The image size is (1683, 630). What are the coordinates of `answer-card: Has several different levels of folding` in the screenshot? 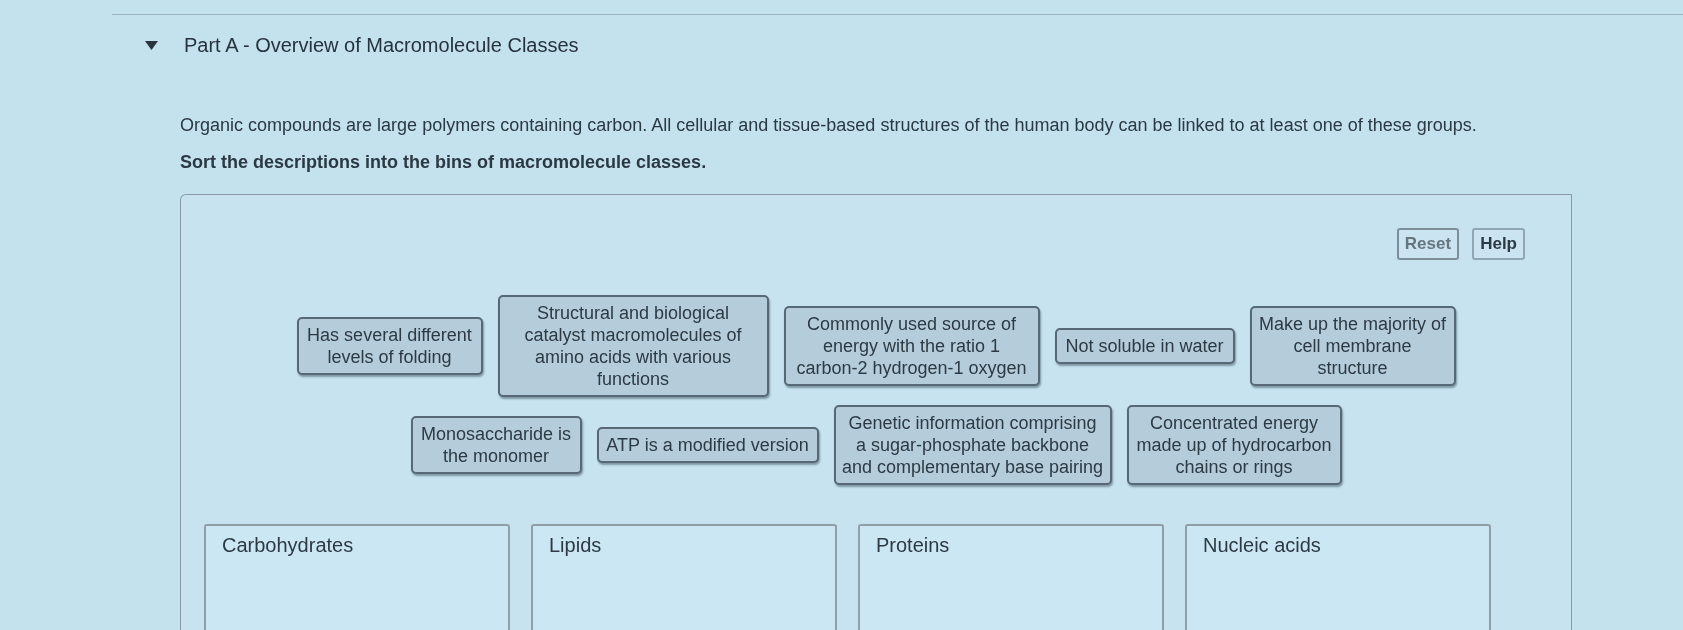 It's located at (389, 346).